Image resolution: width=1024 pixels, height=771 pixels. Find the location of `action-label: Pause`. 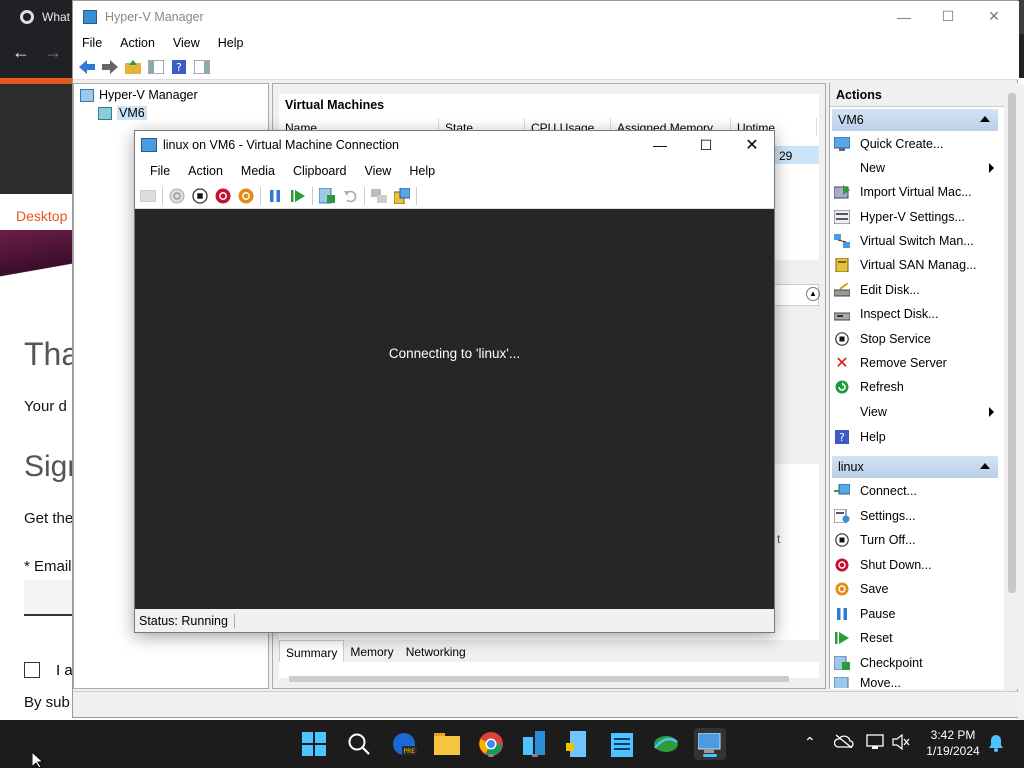

action-label: Pause is located at coordinates (878, 614).